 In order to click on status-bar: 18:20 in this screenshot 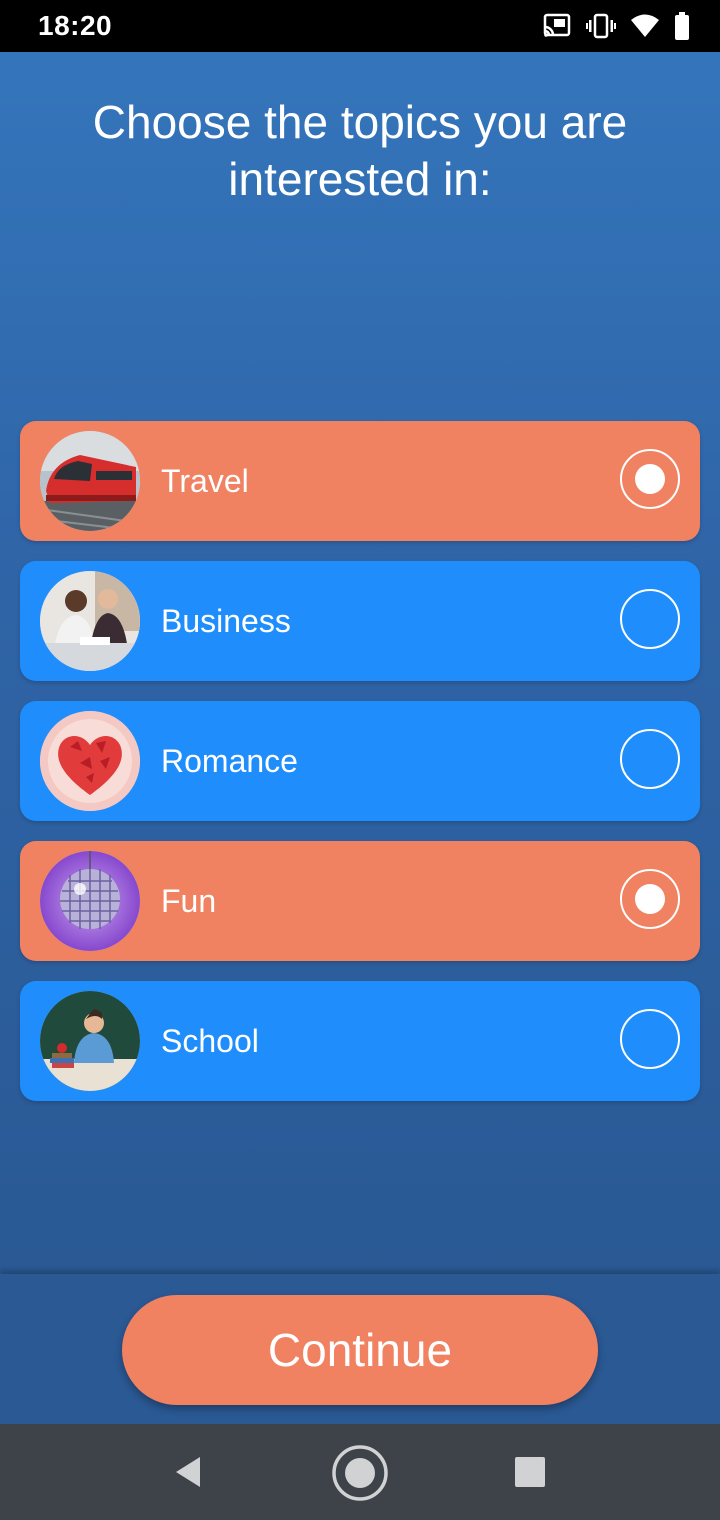, I will do `click(360, 26)`.